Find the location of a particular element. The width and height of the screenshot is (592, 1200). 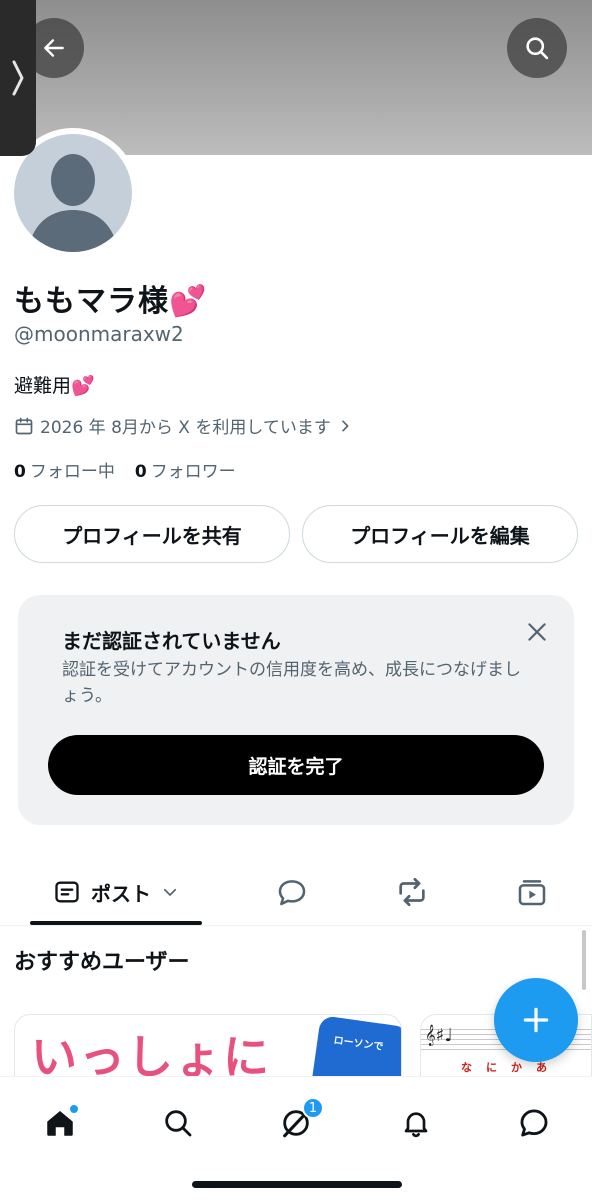

recommended-users-title: おすすめユーザー is located at coordinates (102, 962).